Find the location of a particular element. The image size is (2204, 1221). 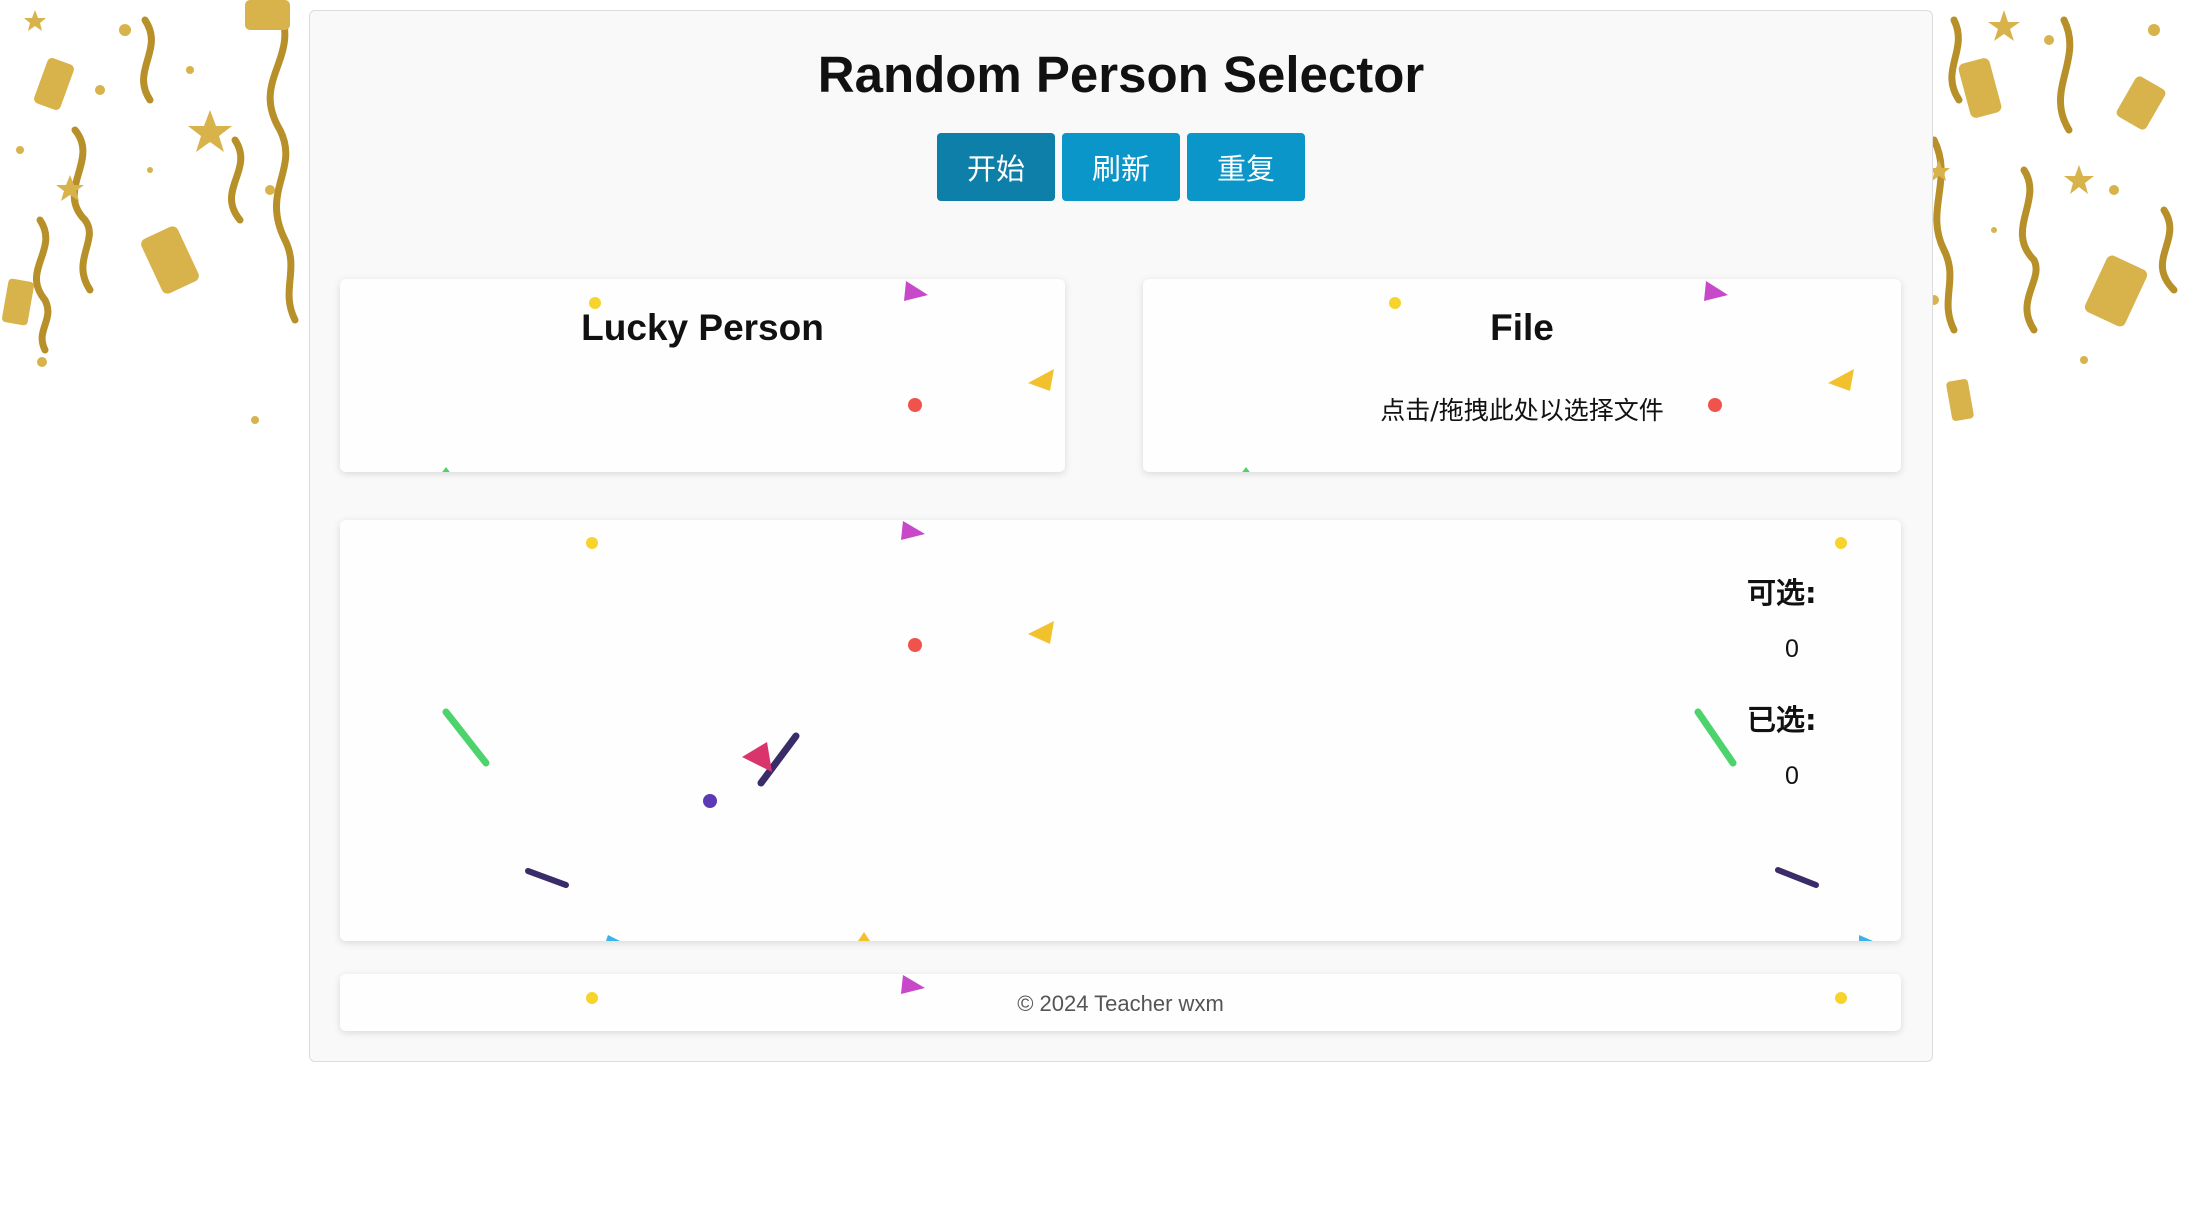

selected-count: 0 is located at coordinates (1792, 776).